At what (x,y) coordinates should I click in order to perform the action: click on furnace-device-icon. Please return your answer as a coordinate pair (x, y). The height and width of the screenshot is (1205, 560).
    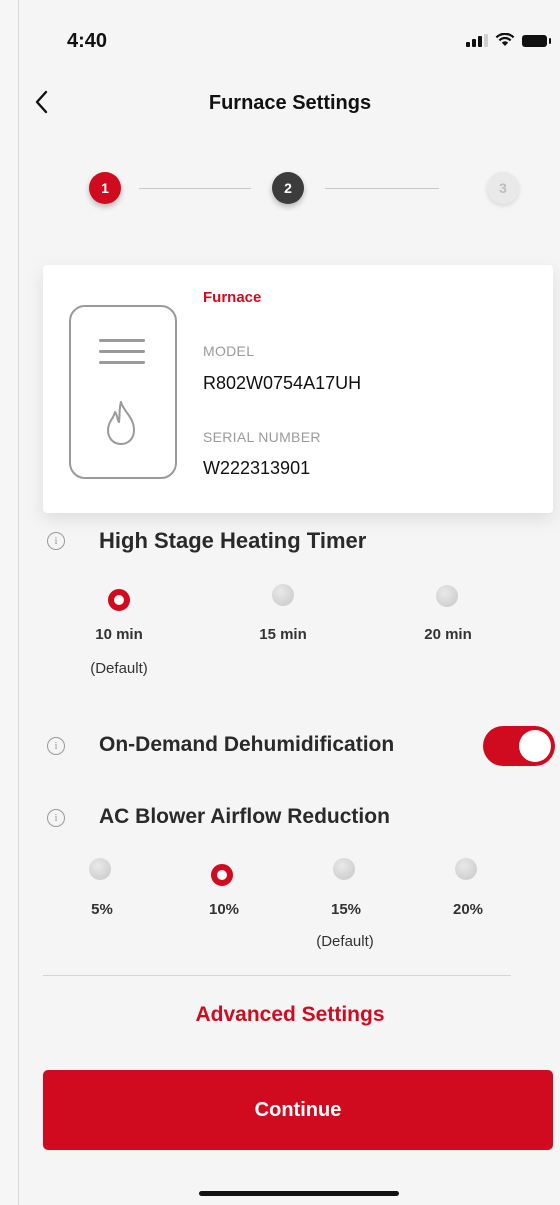
    Looking at the image, I should click on (123, 392).